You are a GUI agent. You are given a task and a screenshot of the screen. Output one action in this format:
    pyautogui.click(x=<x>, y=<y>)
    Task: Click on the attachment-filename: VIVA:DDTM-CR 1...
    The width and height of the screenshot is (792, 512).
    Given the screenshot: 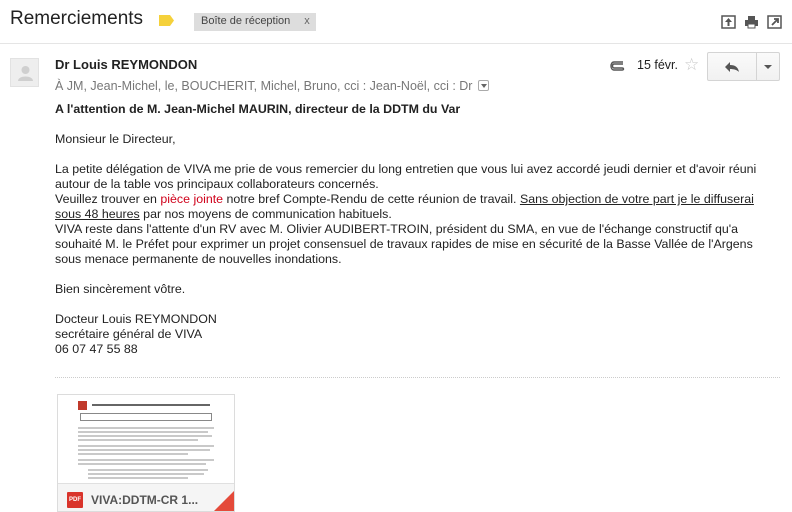 What is the action you would take?
    pyautogui.click(x=144, y=500)
    